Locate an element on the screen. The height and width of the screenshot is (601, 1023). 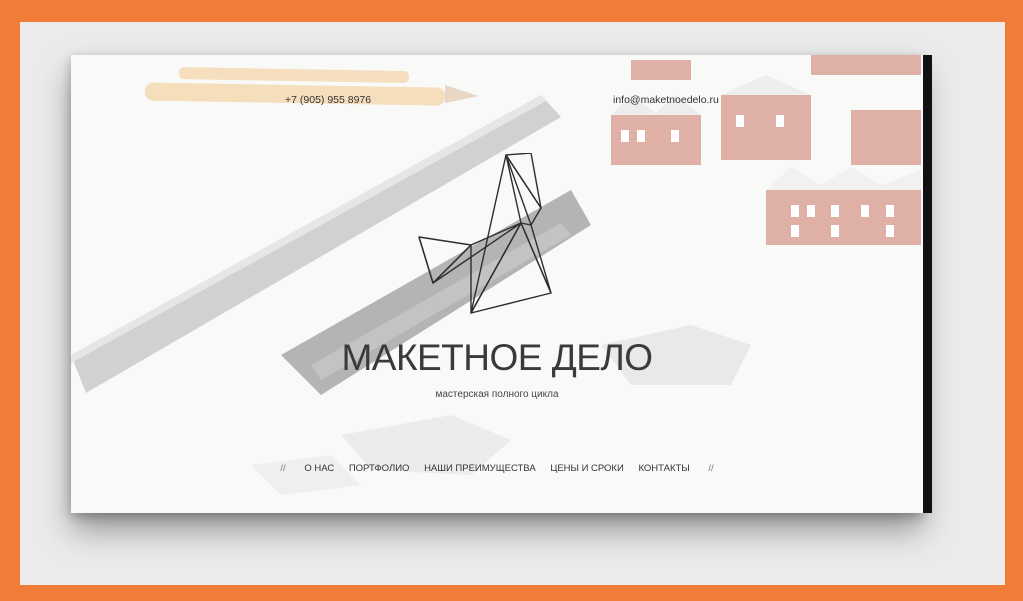
nav-item-prices: ЦЕНЫ И СРОКИ is located at coordinates (586, 468).